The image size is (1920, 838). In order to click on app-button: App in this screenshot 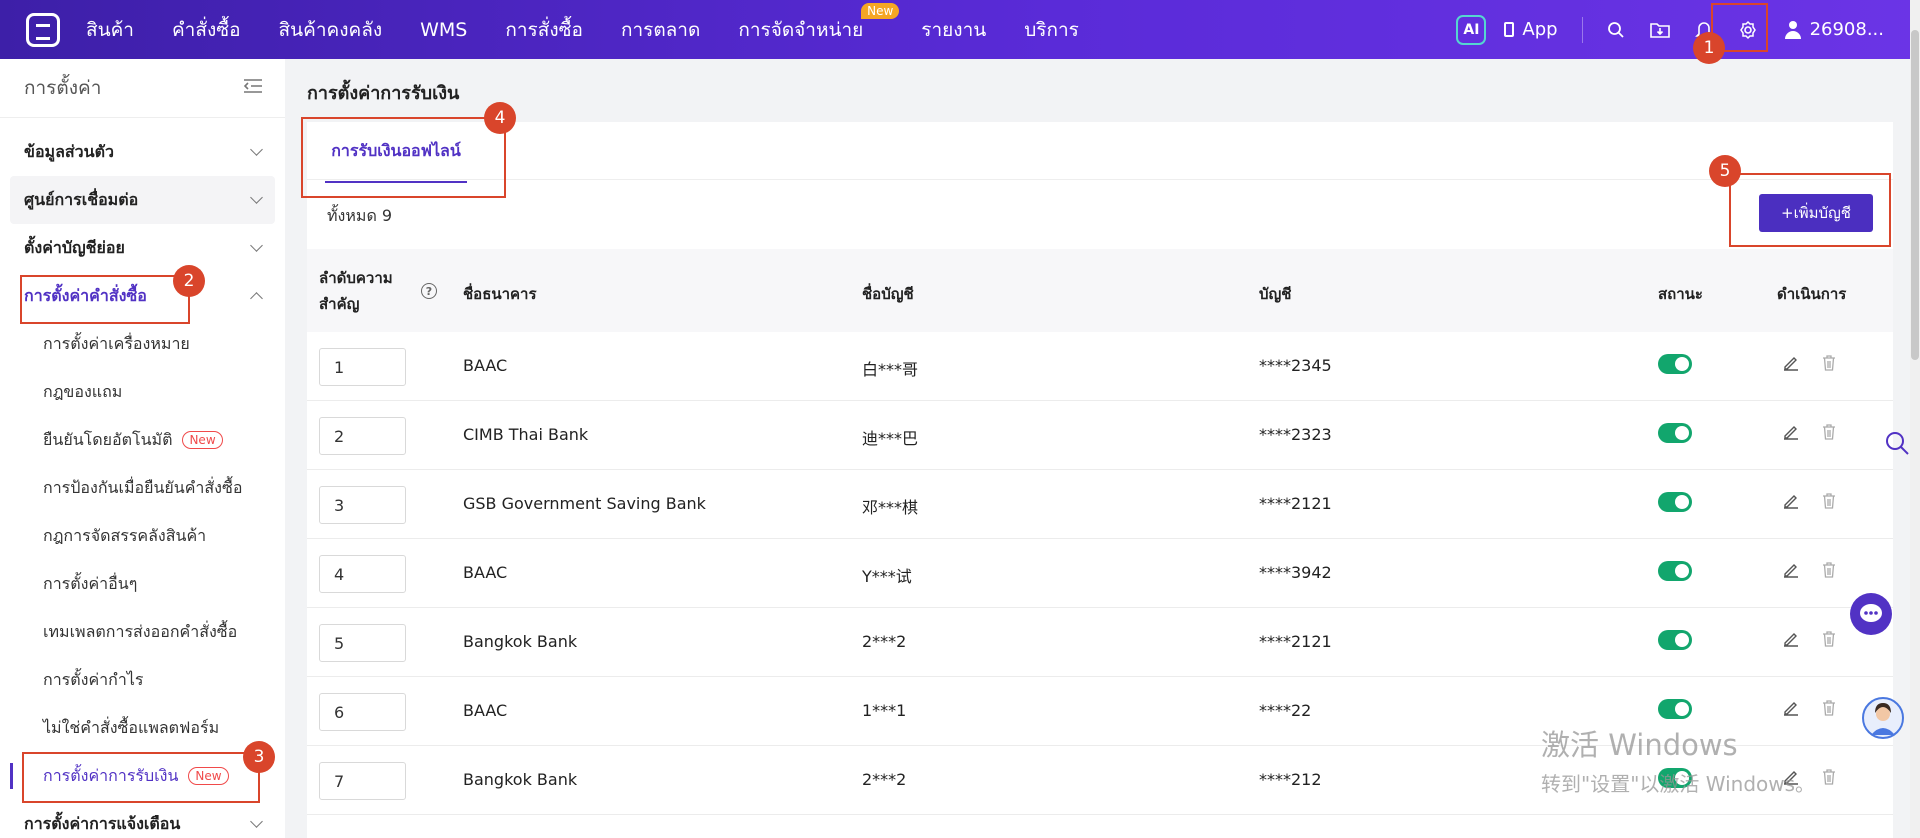, I will do `click(1531, 29)`.